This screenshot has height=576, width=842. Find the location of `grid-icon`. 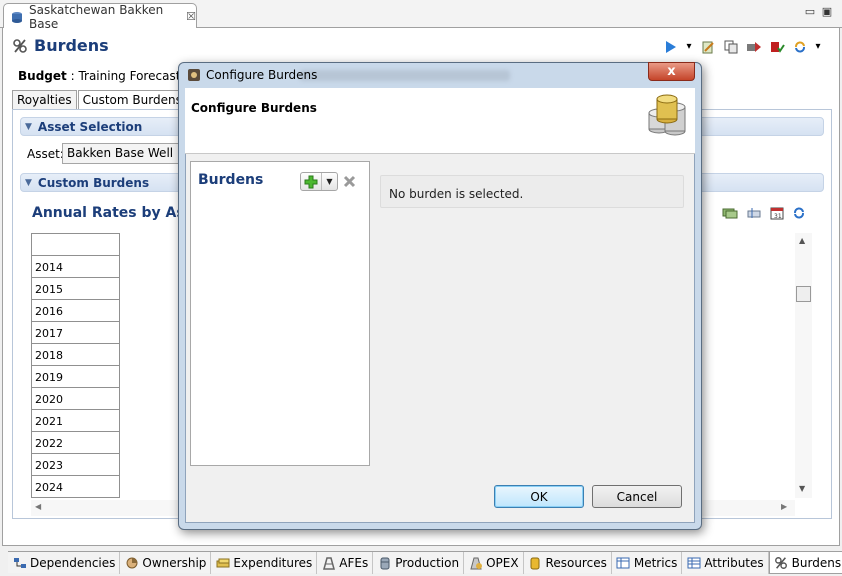

grid-icon is located at coordinates (754, 213).